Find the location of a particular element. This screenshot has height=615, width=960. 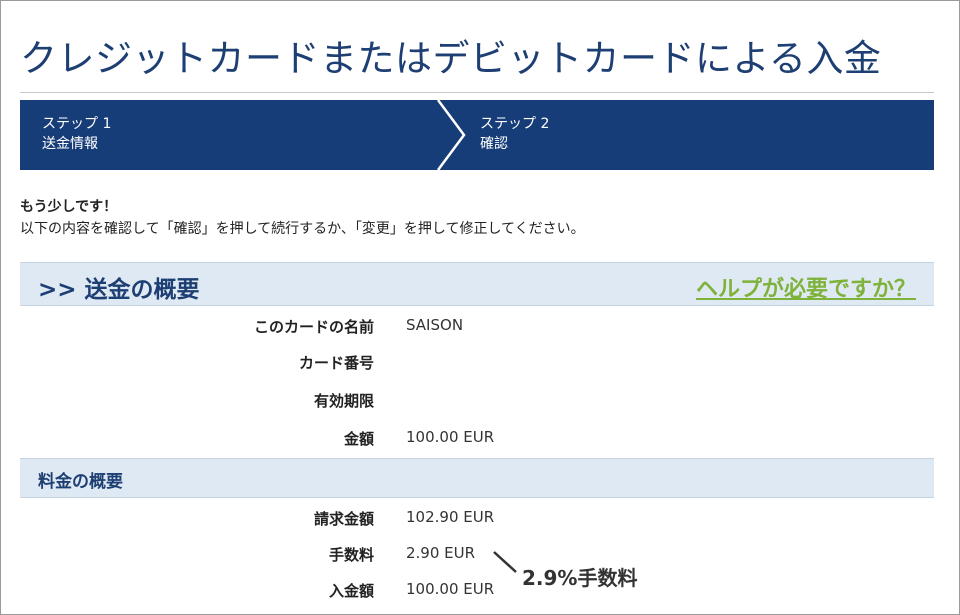

row-label: 有効期限 is located at coordinates (343, 401).